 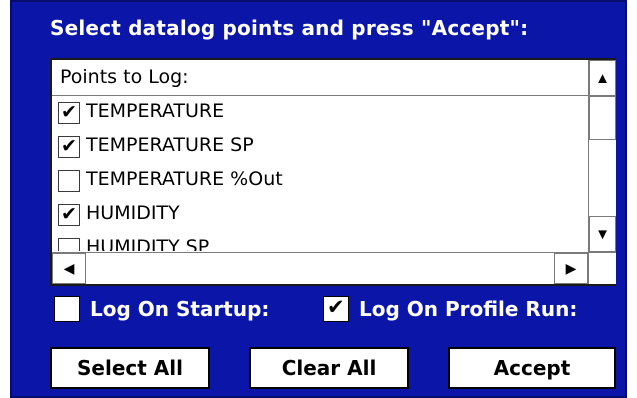 What do you see at coordinates (155, 111) in the screenshot?
I see `list-item-label: TEMPERATURE` at bounding box center [155, 111].